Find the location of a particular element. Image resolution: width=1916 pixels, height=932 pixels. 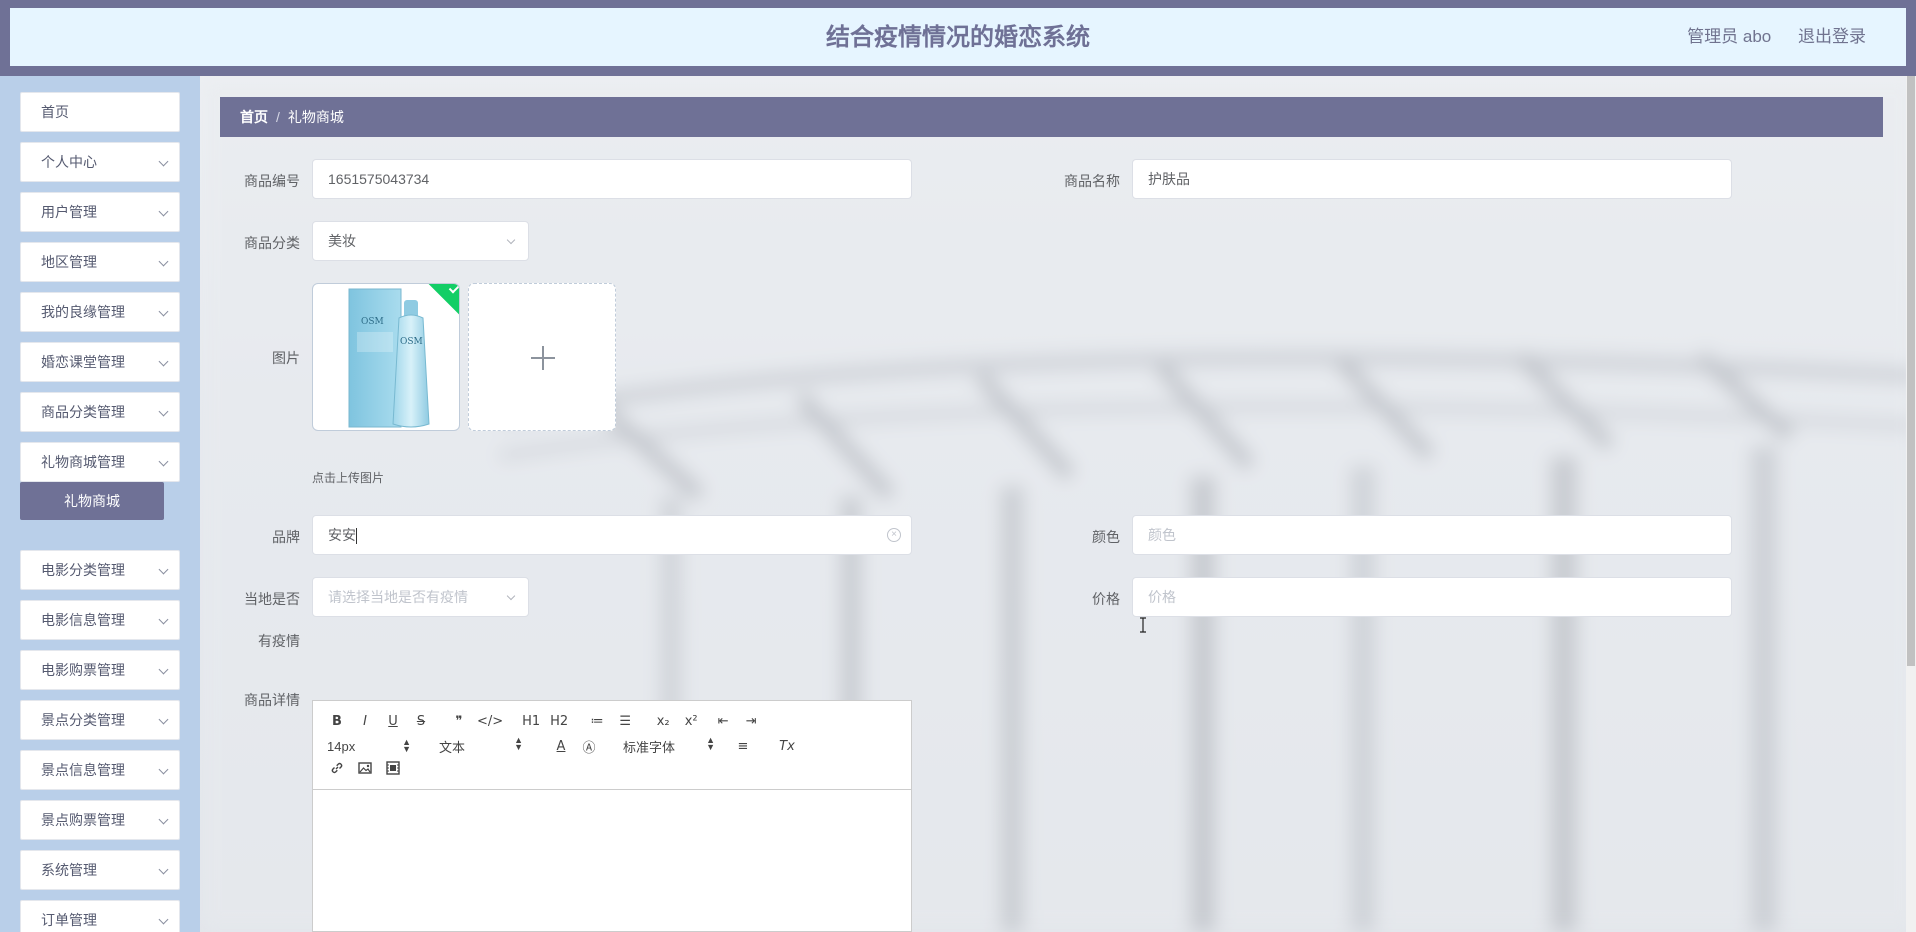

breadcrumb-home: 首页 is located at coordinates (254, 117).